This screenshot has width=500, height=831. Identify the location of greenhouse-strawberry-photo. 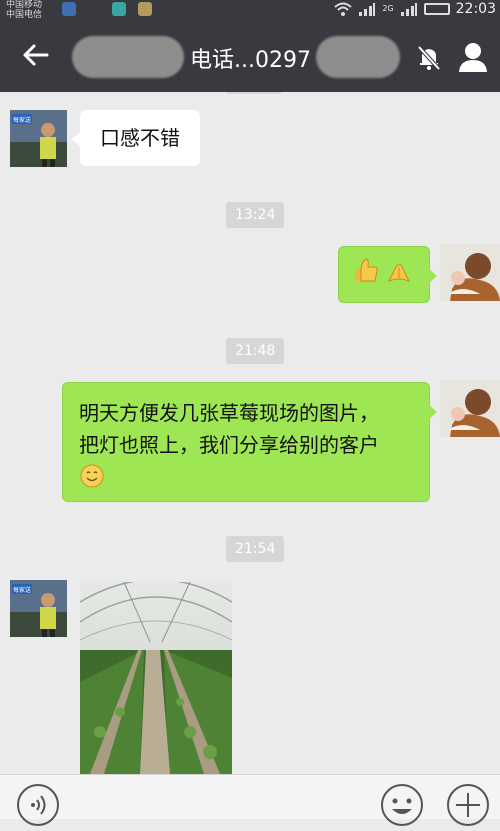
(156, 678).